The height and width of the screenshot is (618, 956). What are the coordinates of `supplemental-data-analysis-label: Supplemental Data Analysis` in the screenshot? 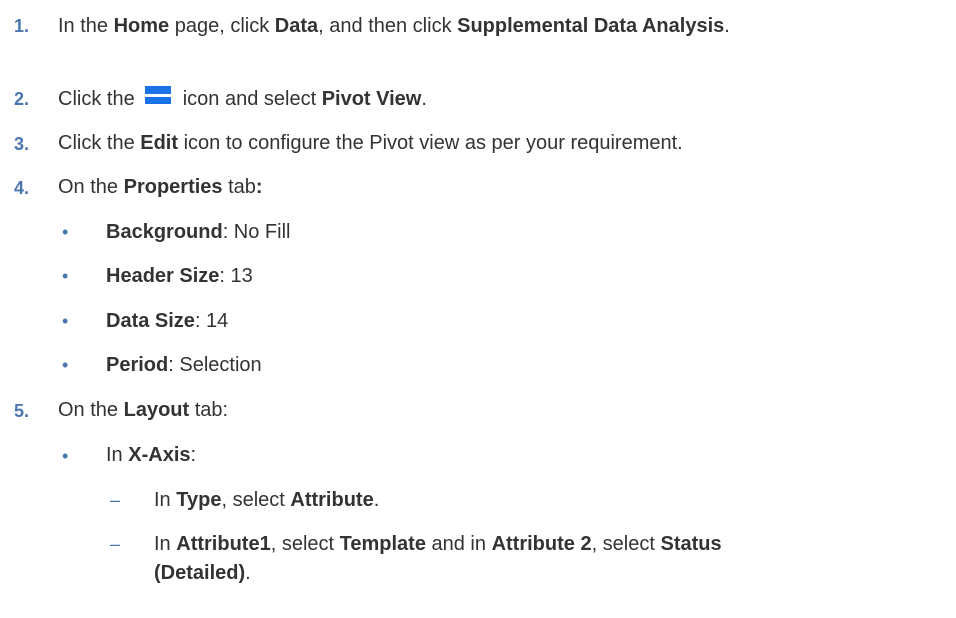 It's located at (591, 26).